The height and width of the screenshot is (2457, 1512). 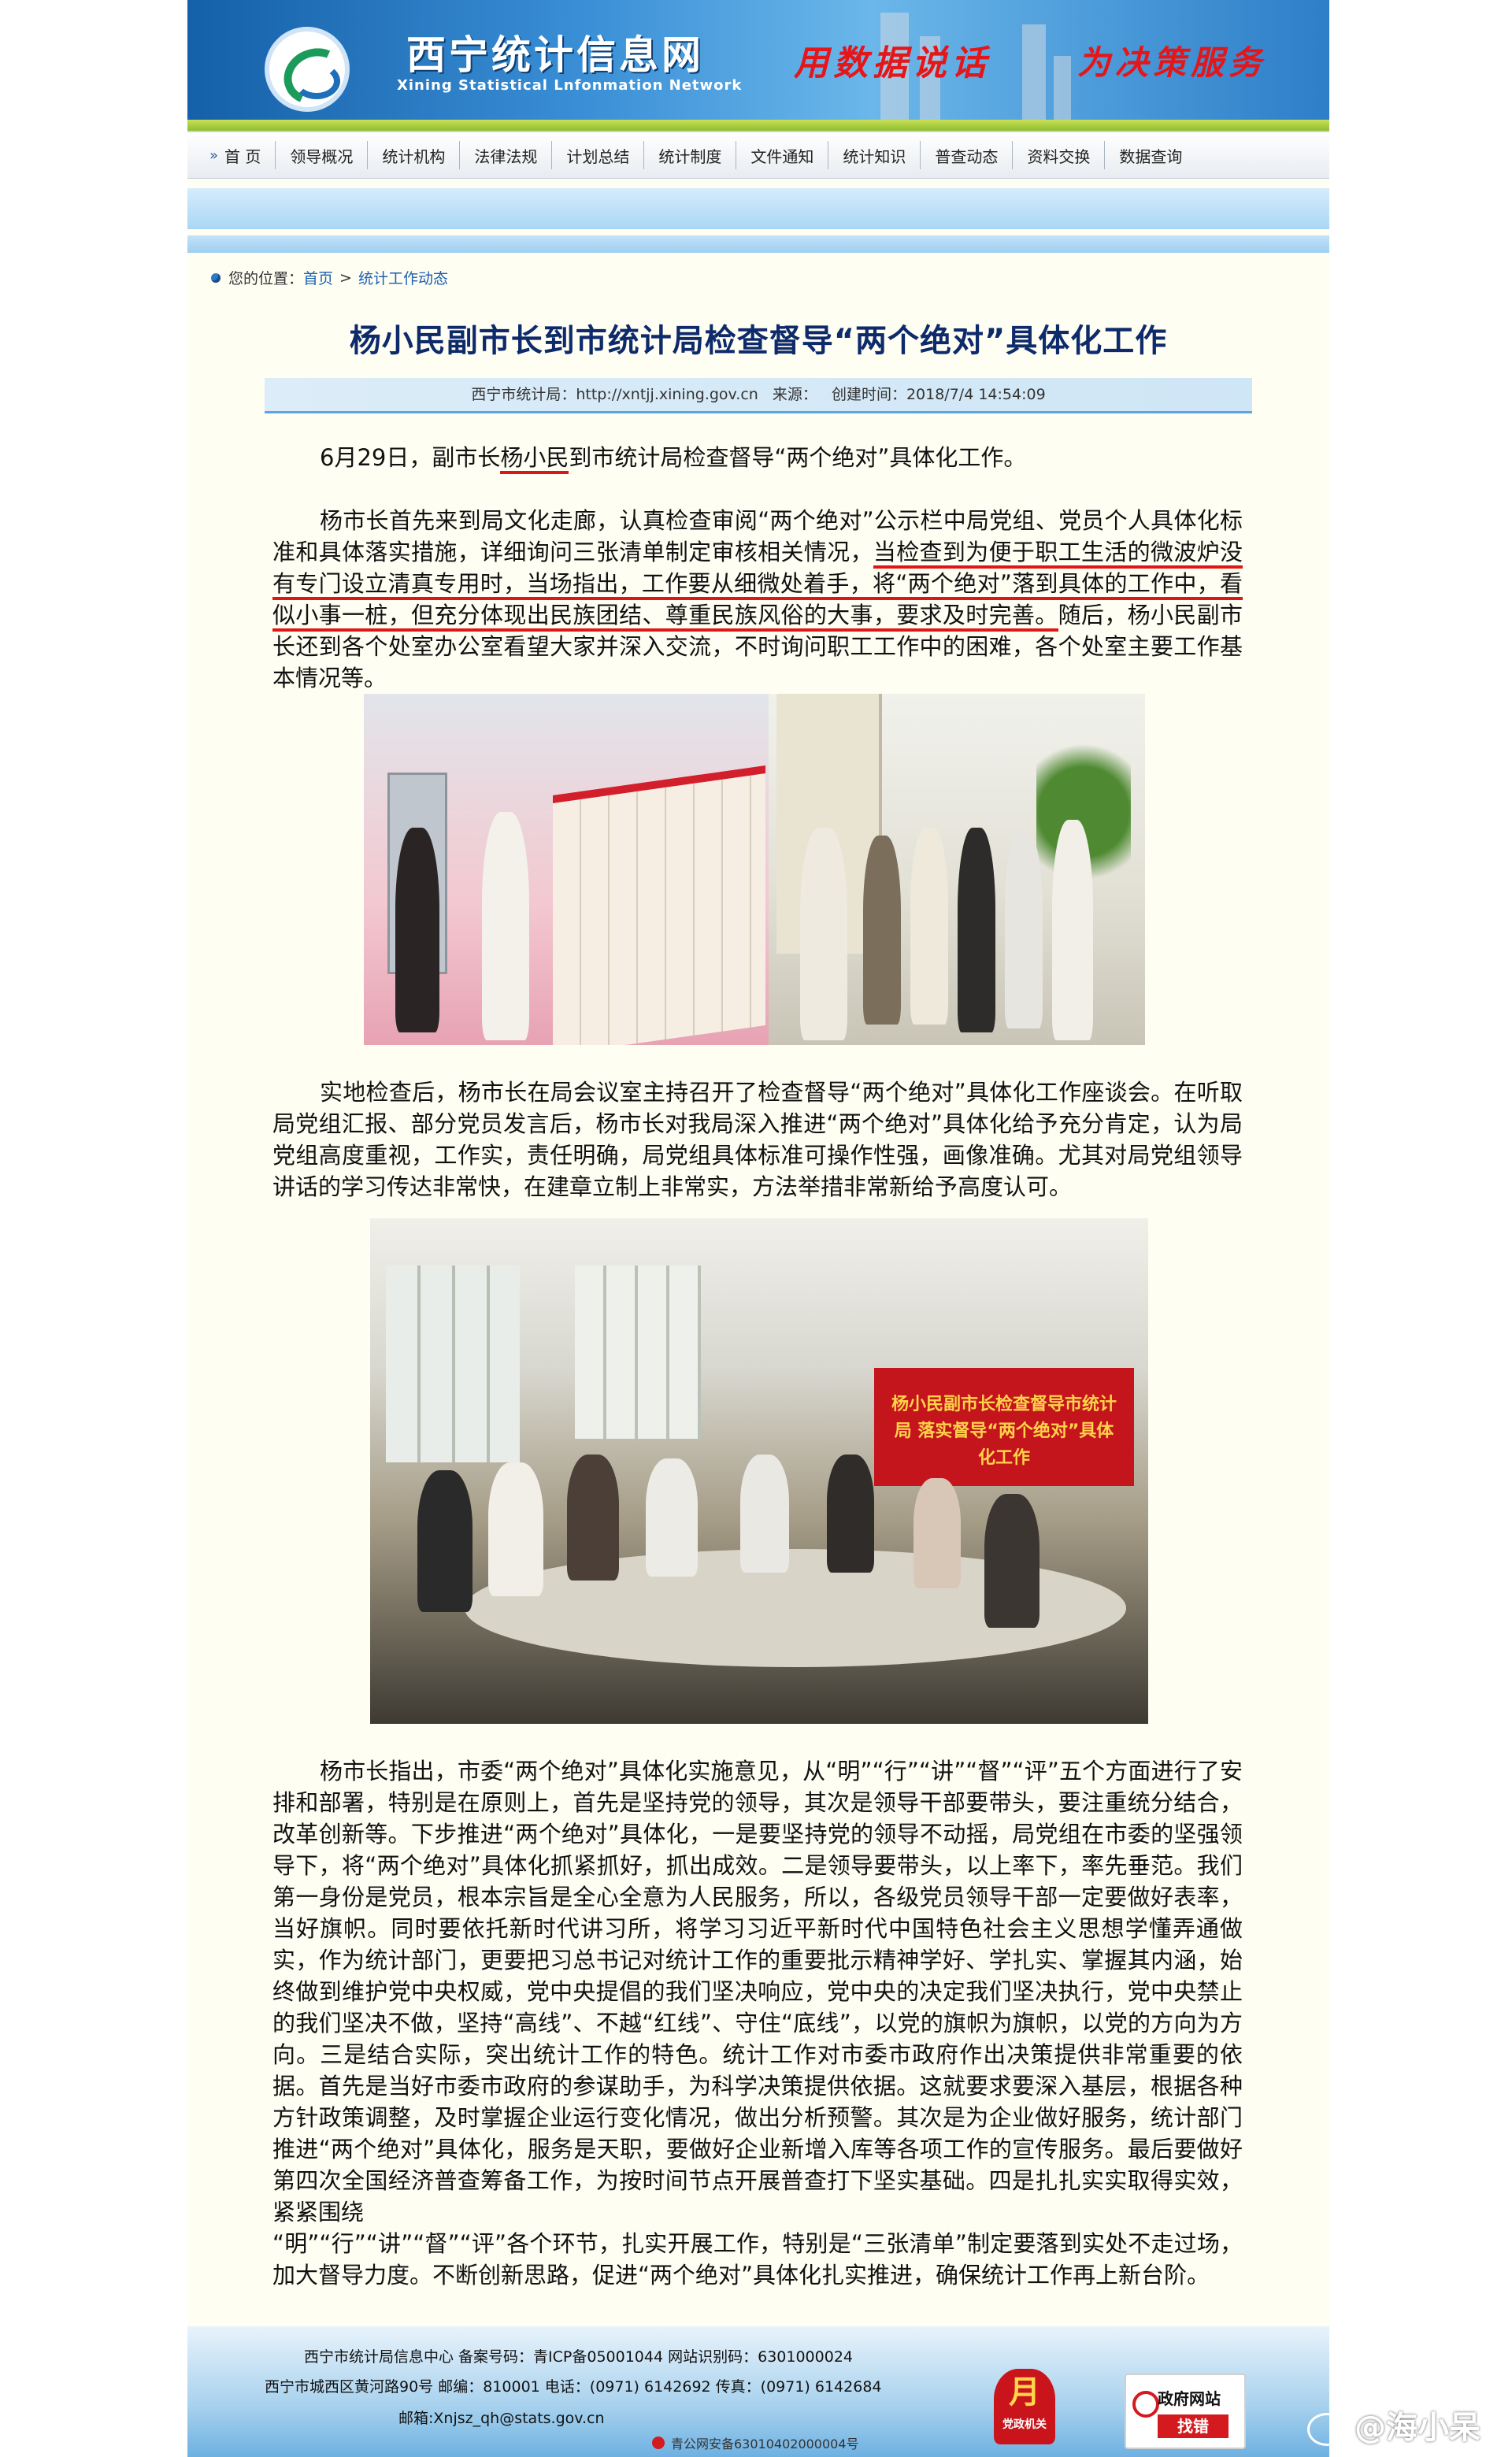 I want to click on party-badge: 月 党政机关, so click(x=1024, y=2406).